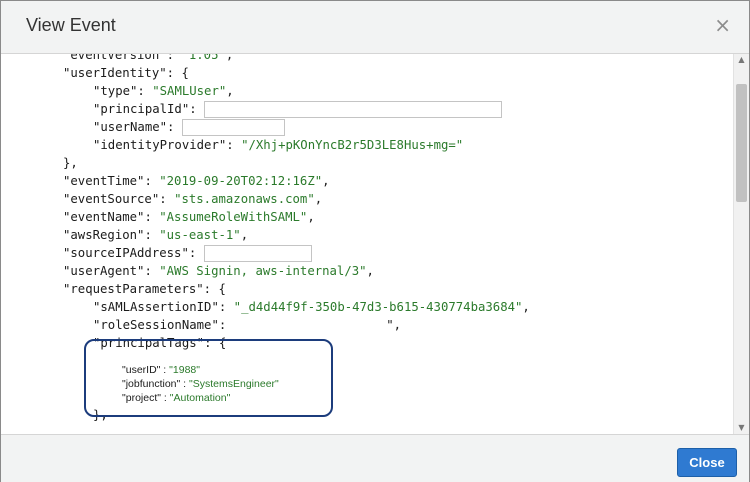 This screenshot has height=482, width=750. Describe the element at coordinates (375, 458) in the screenshot. I see `dialog-footer: Close` at that location.